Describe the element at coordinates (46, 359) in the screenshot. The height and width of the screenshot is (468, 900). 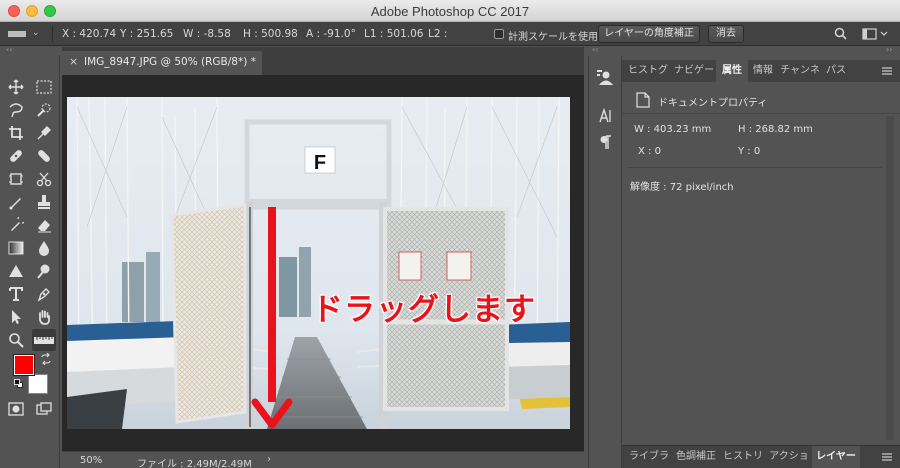
I see `swap-colors-icon` at that location.